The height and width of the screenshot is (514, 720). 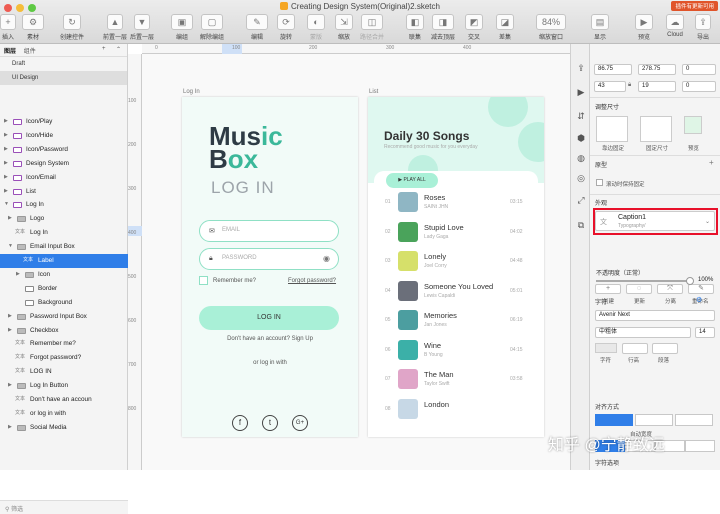 I want to click on x-input: 86.75, so click(x=613, y=69).